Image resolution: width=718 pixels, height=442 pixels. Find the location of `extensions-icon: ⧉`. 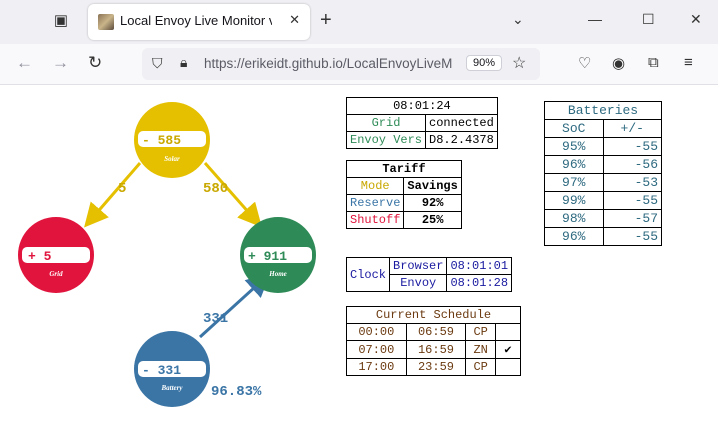

extensions-icon: ⧉ is located at coordinates (653, 62).